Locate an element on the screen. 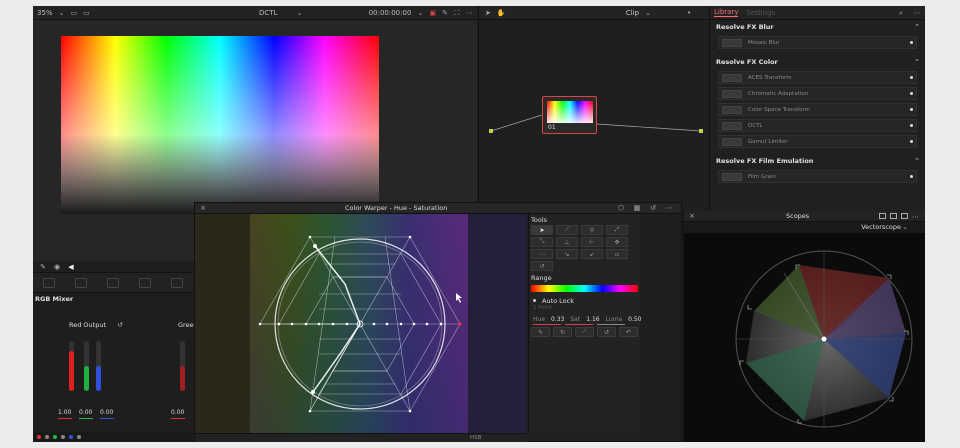 The image size is (960, 448). align2-tool-button: ⊢ is located at coordinates (592, 242).